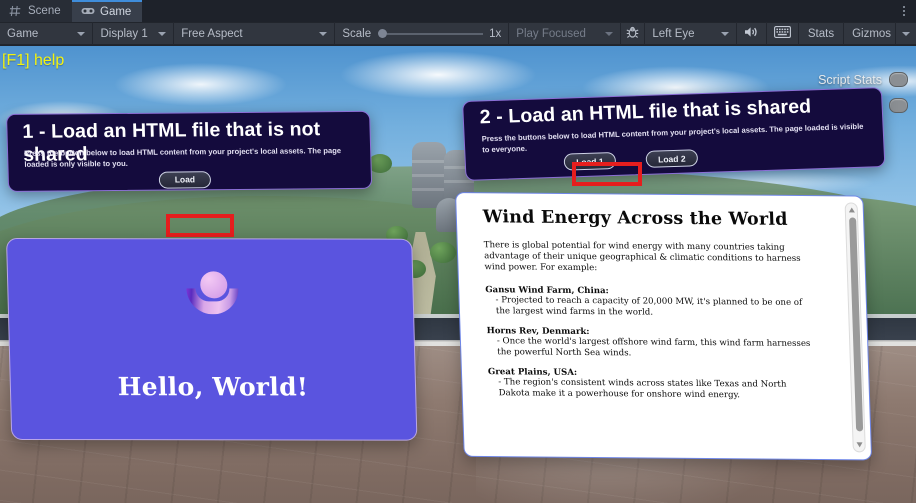 The width and height of the screenshot is (916, 503). What do you see at coordinates (607, 174) in the screenshot?
I see `highlight-box-load-1-button` at bounding box center [607, 174].